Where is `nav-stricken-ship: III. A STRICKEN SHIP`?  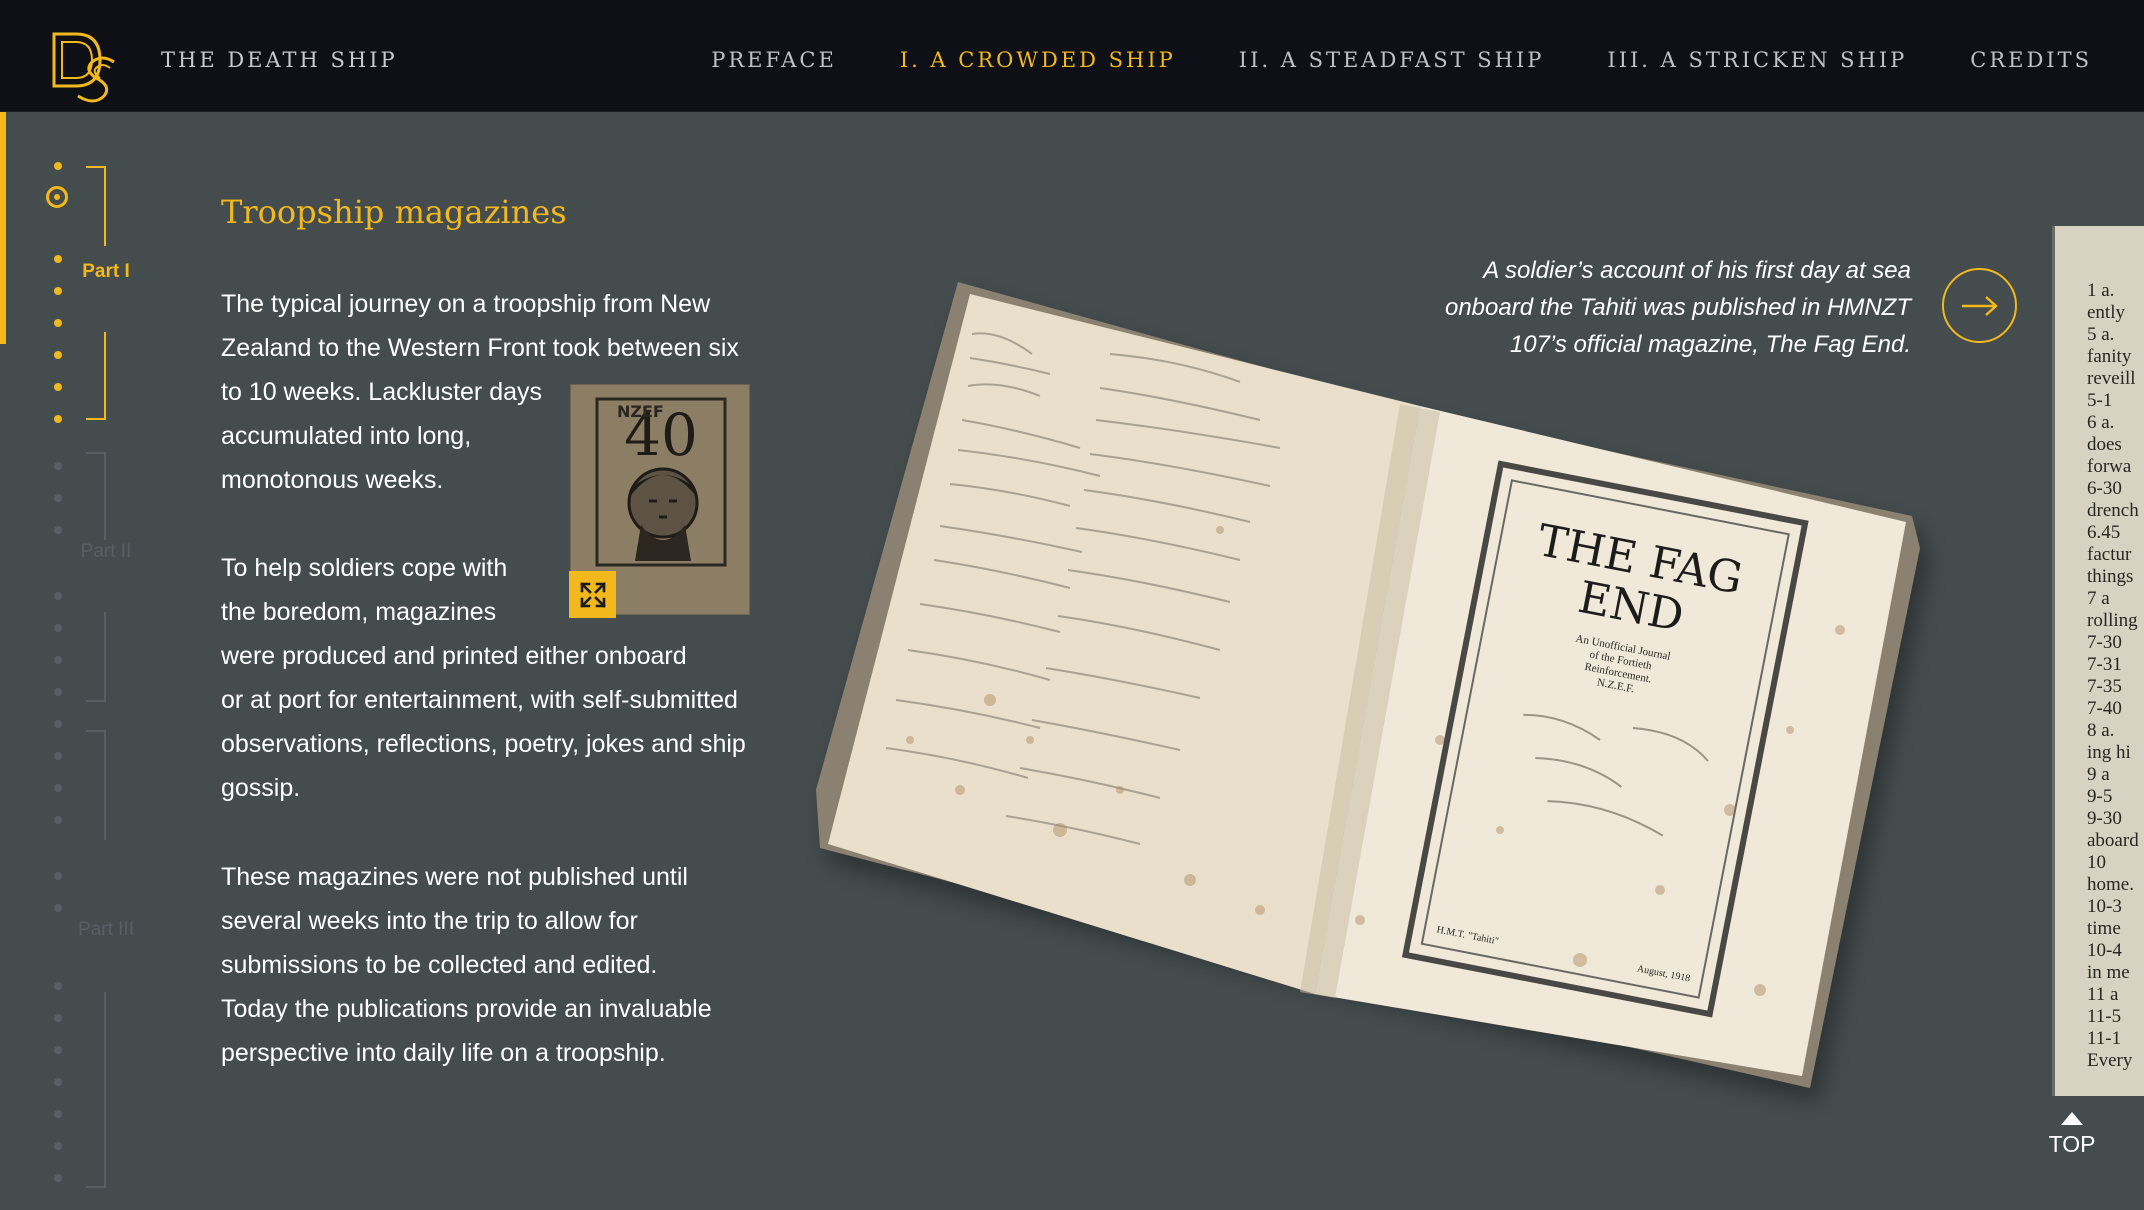
nav-stricken-ship: III. A STRICKEN SHIP is located at coordinates (1757, 60).